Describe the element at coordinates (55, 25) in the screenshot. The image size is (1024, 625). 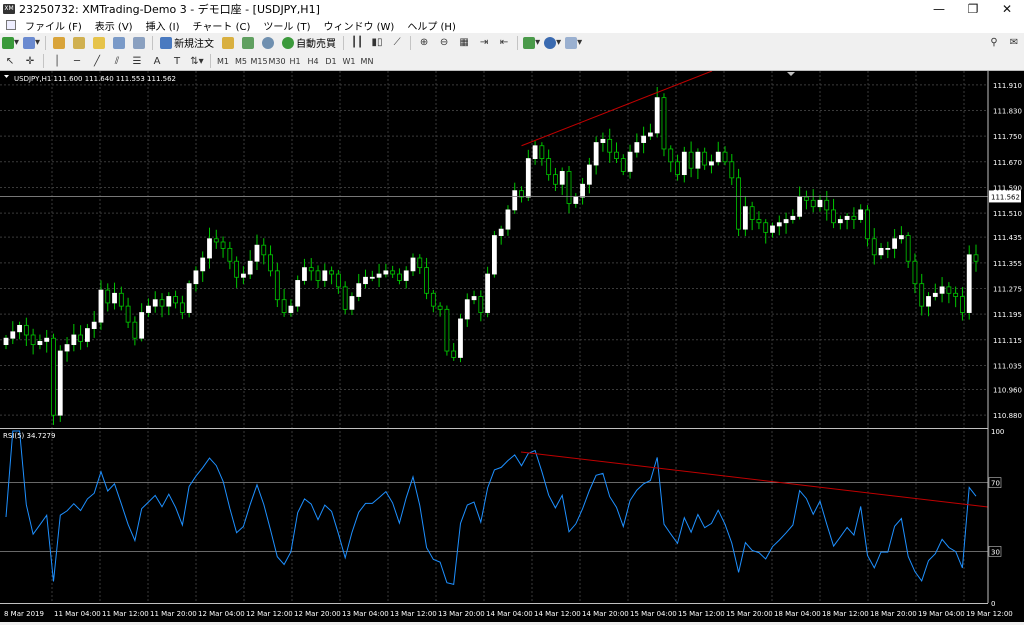
I see `menu-file: ファイル (F)` at that location.